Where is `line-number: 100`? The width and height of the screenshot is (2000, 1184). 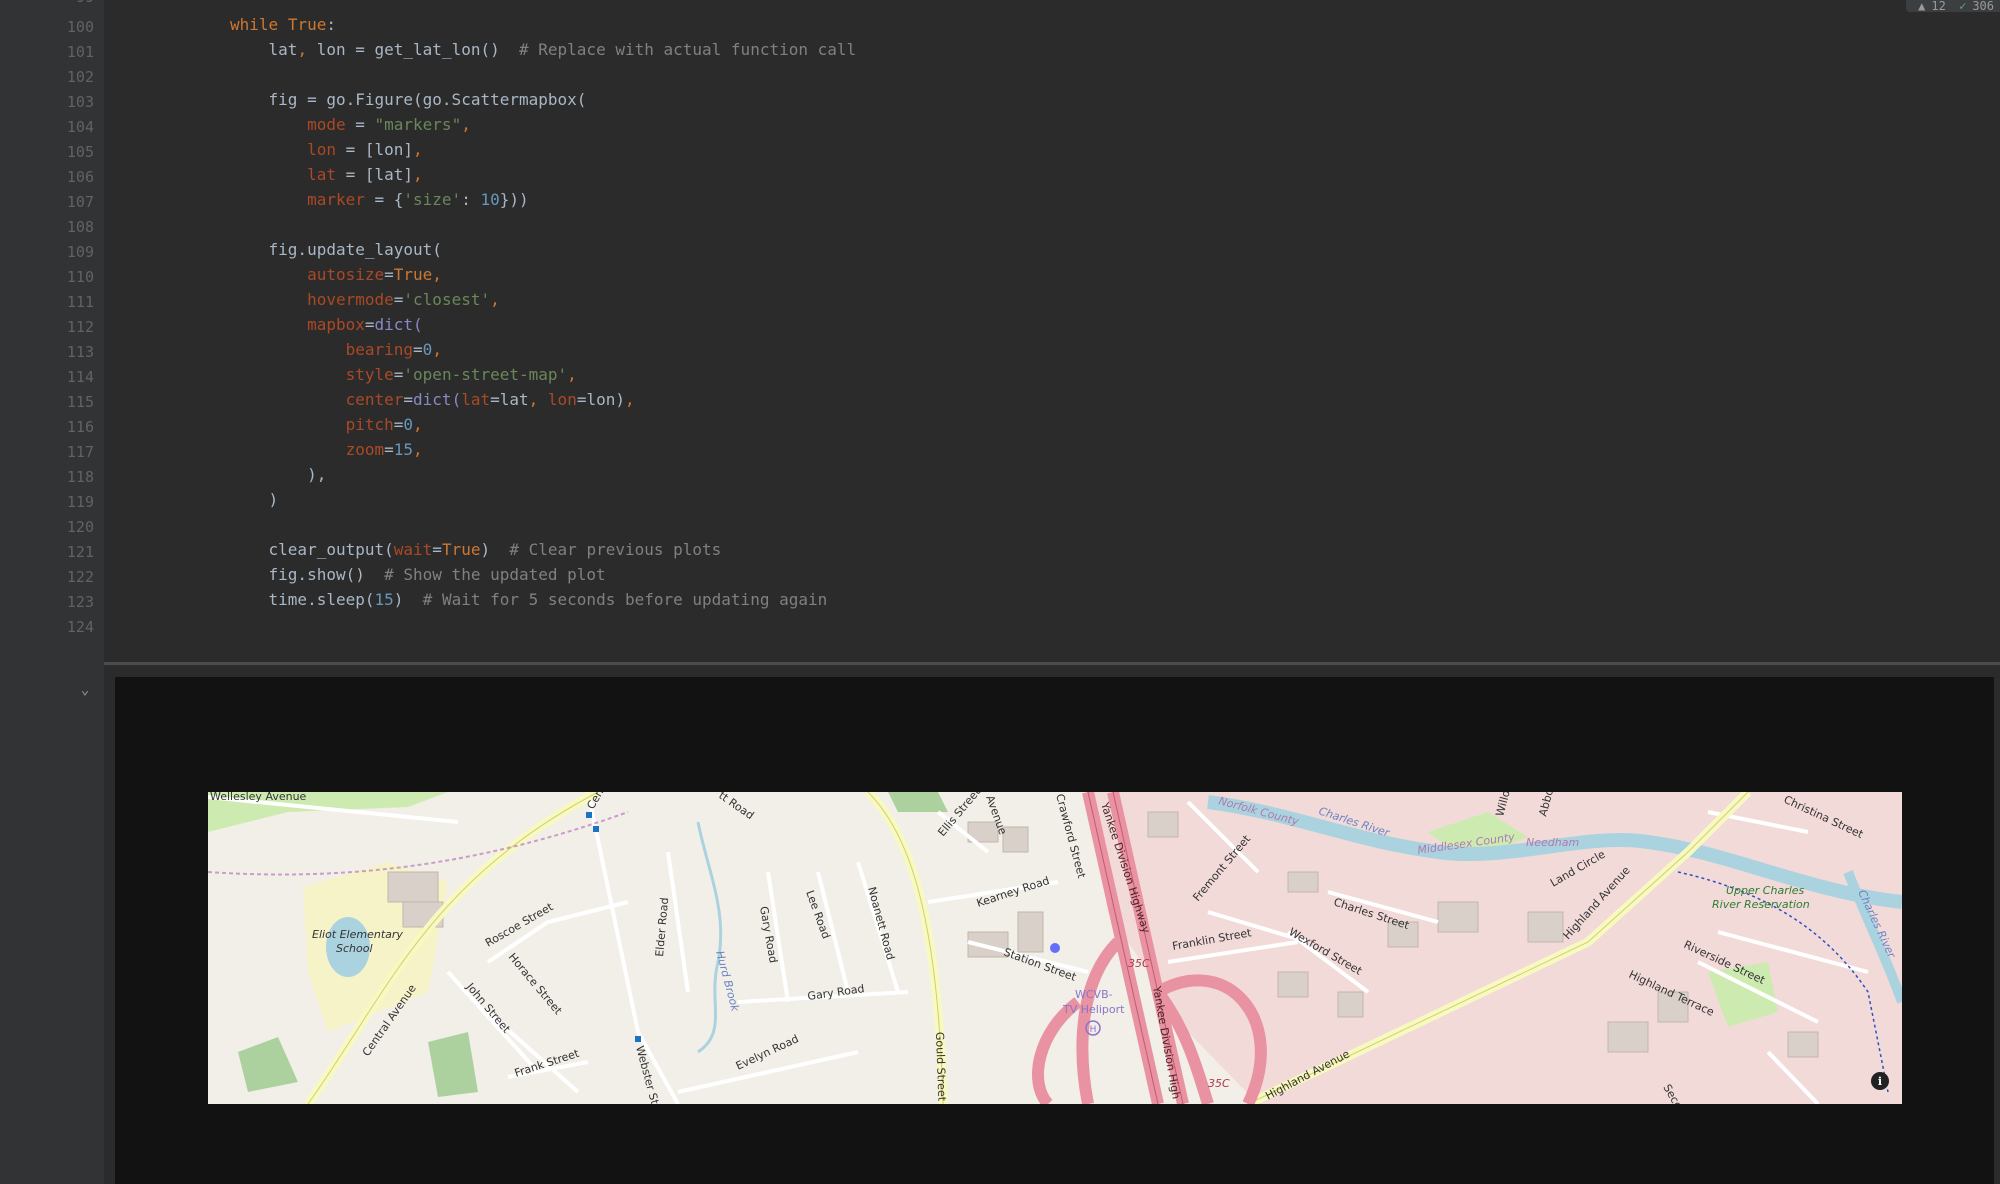 line-number: 100 is located at coordinates (80, 27).